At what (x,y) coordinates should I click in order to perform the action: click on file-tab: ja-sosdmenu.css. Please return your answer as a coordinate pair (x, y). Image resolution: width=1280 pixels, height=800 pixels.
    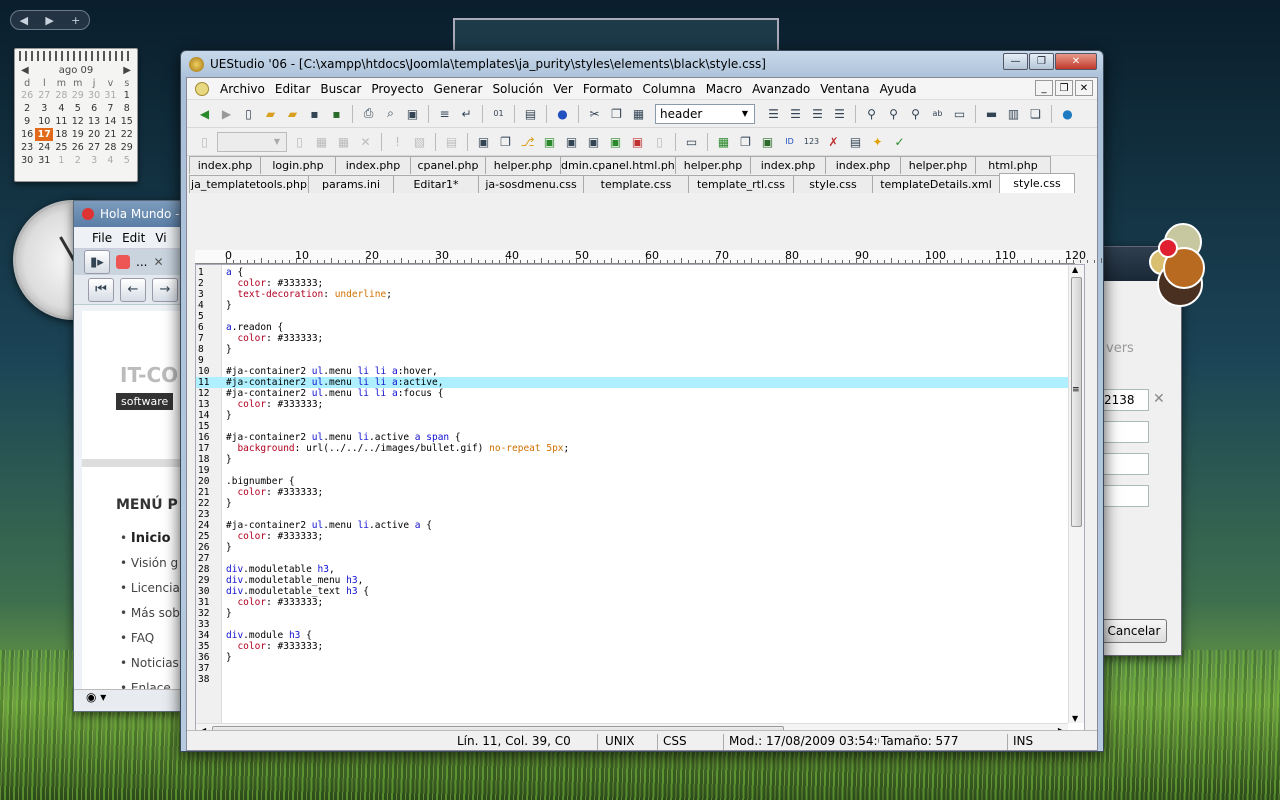
    Looking at the image, I should click on (531, 184).